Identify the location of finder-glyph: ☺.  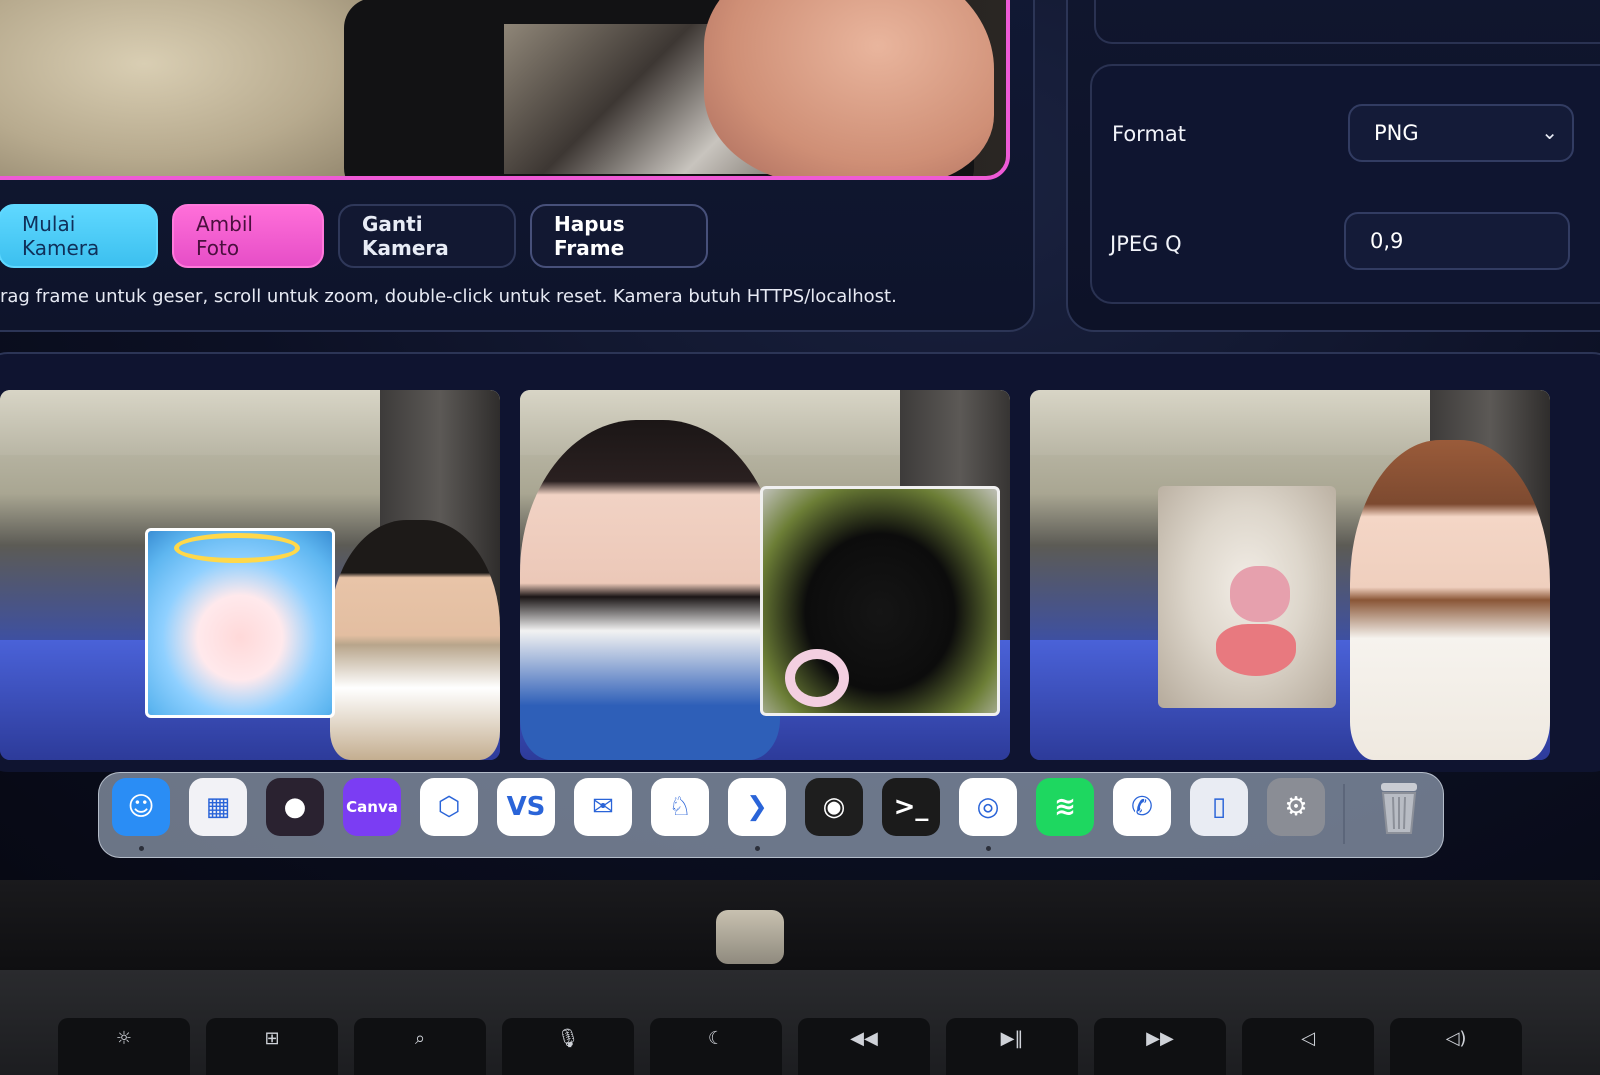
(141, 807).